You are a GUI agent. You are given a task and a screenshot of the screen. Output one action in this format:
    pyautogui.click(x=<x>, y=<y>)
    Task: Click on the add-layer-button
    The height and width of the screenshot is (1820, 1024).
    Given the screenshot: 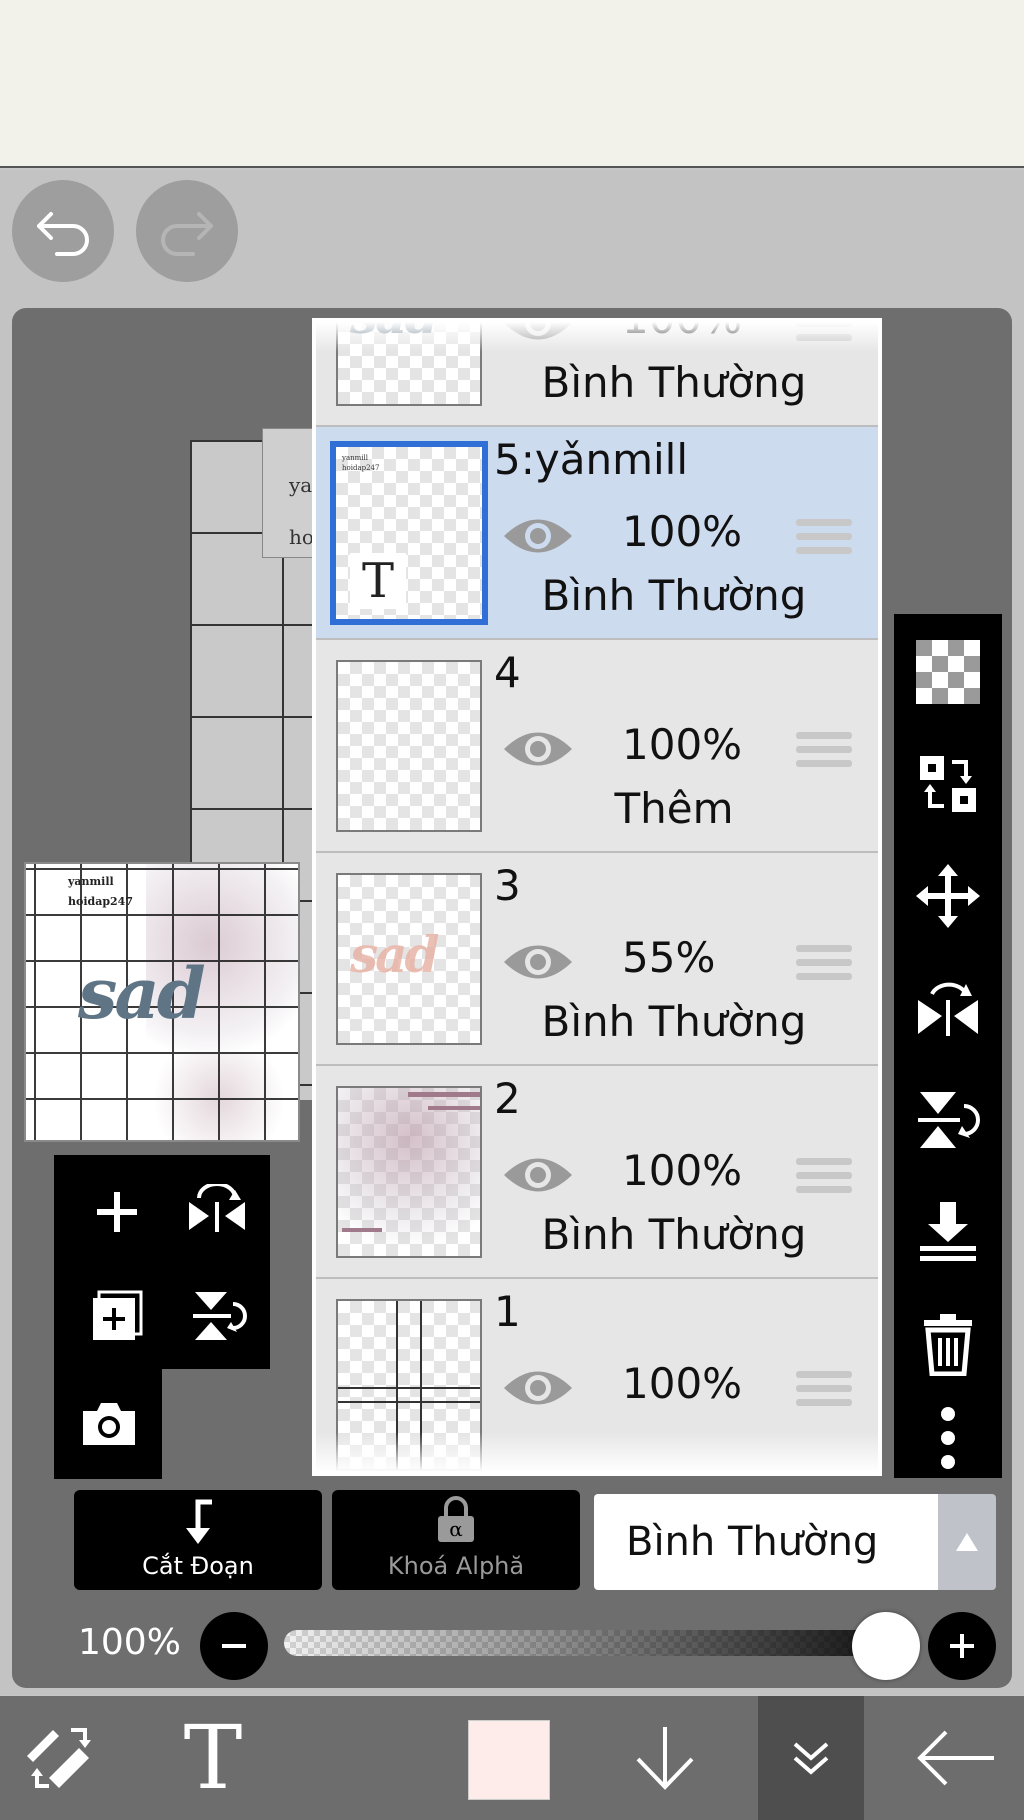 What is the action you would take?
    pyautogui.click(x=117, y=1212)
    